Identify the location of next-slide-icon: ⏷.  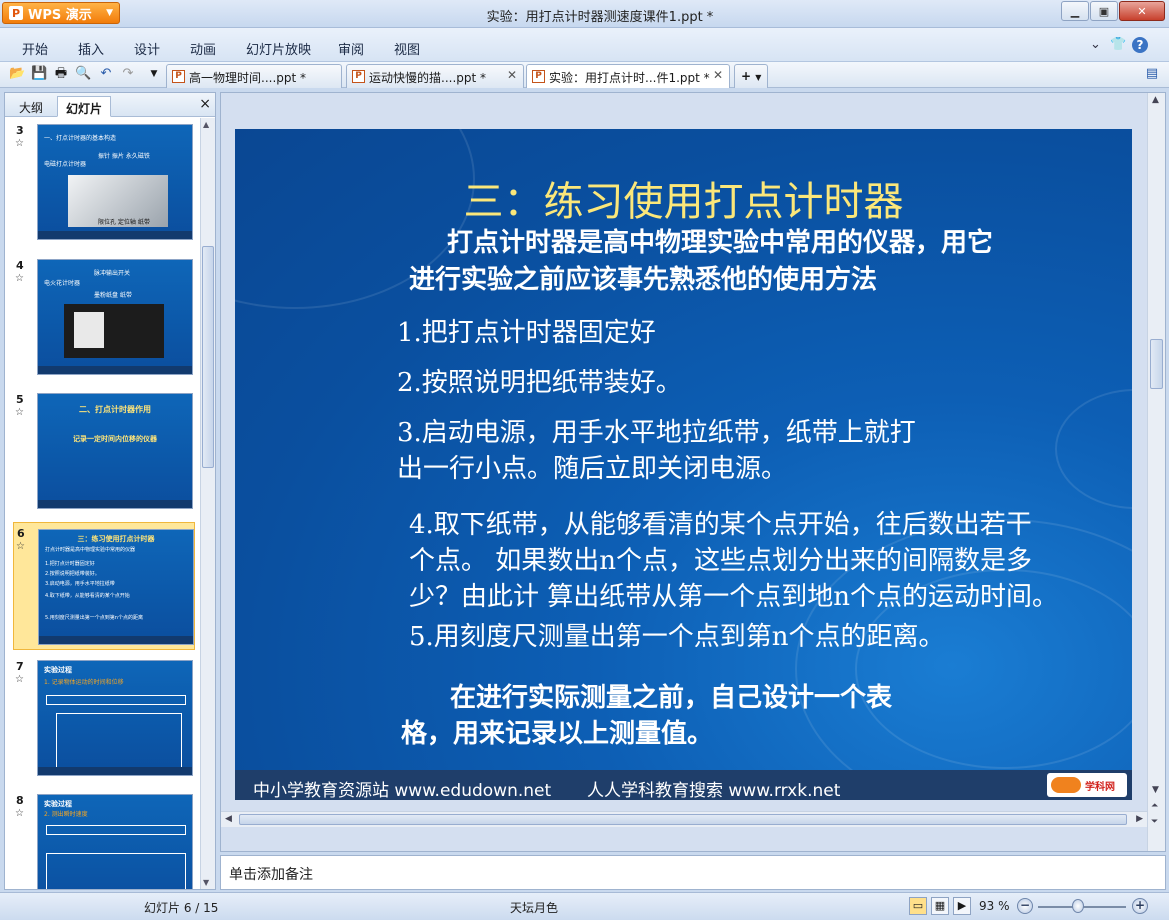
(1154, 822).